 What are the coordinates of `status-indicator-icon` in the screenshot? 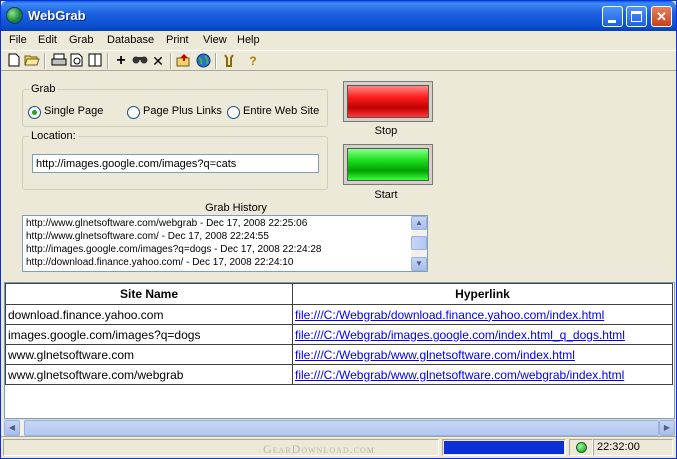 It's located at (581, 447).